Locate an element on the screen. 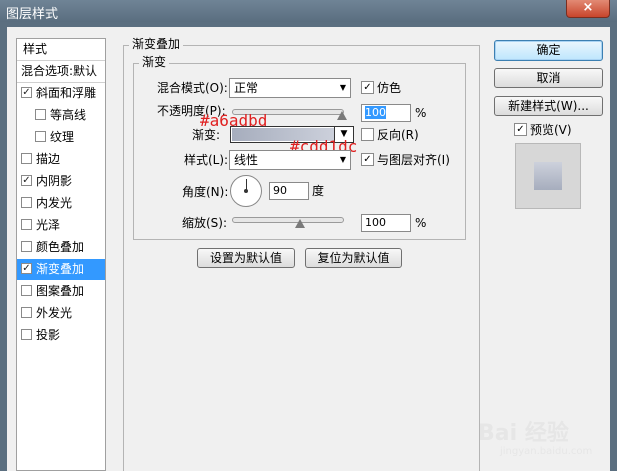 This screenshot has height=471, width=617. preview-swatch is located at coordinates (548, 176).